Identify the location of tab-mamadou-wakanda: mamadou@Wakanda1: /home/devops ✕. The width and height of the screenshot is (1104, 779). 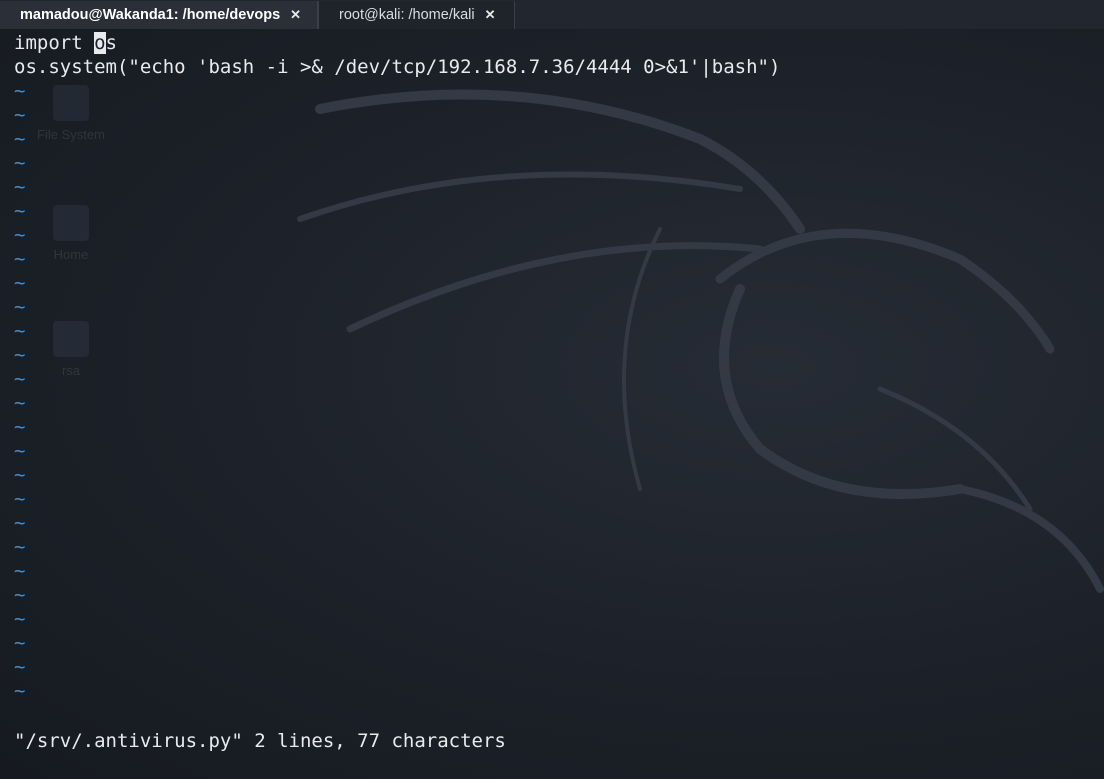
(159, 15).